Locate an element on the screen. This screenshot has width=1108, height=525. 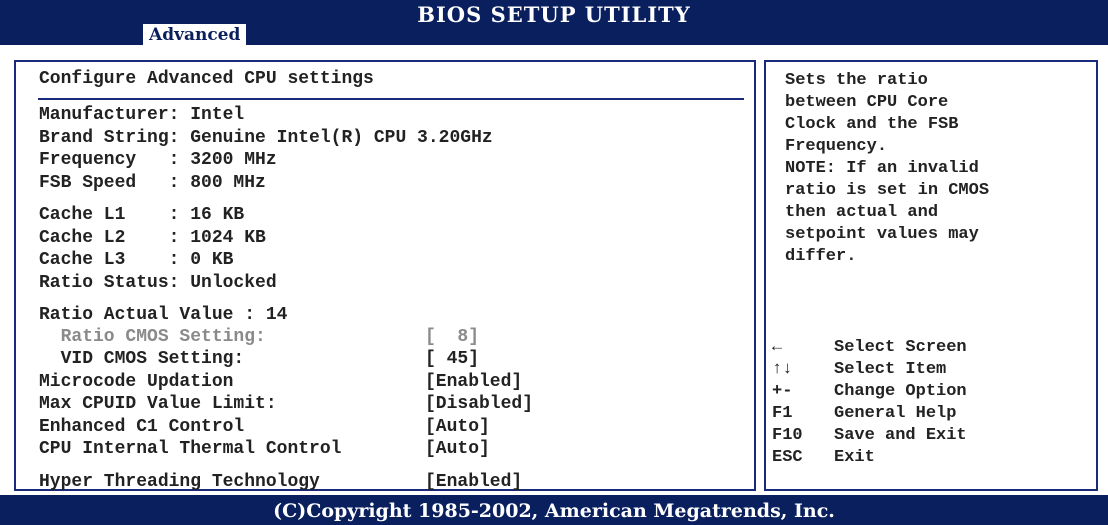
info-fsb-speed: FSB Speed : 800 MHz is located at coordinates (152, 183).